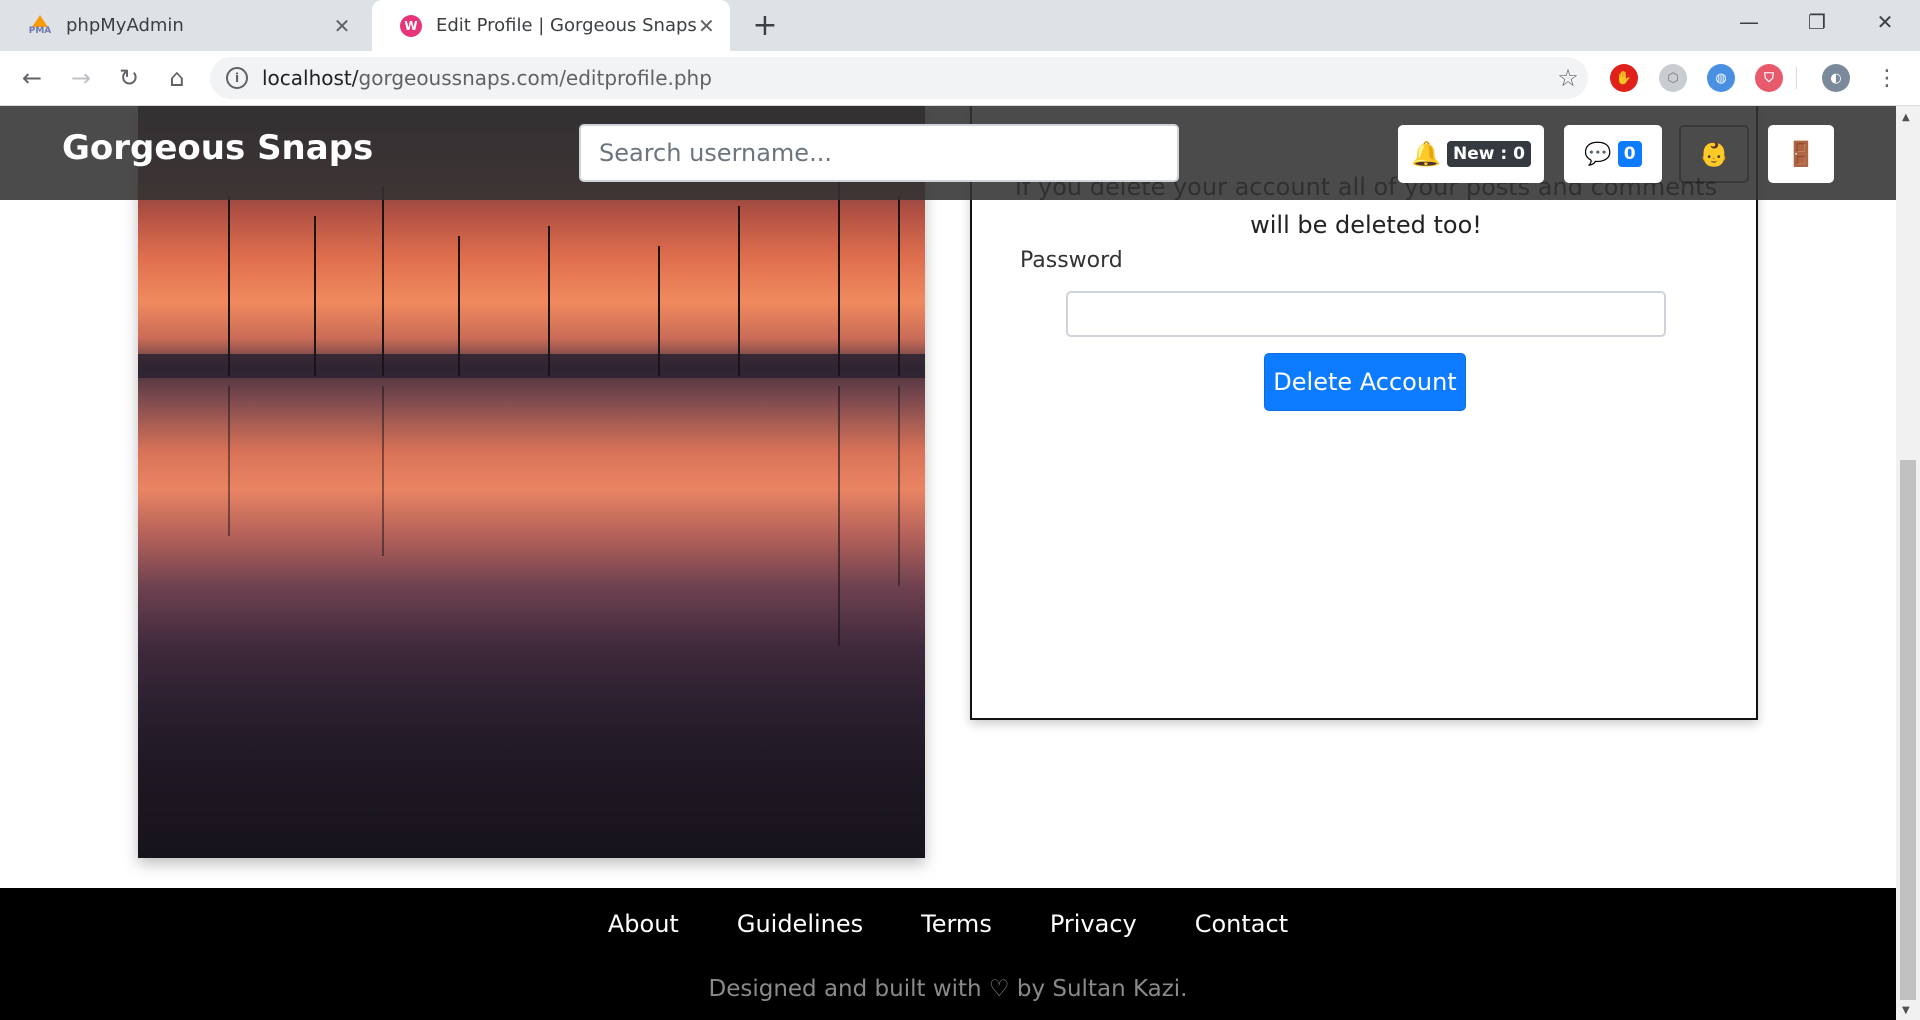  I want to click on marina-boats, so click(531, 366).